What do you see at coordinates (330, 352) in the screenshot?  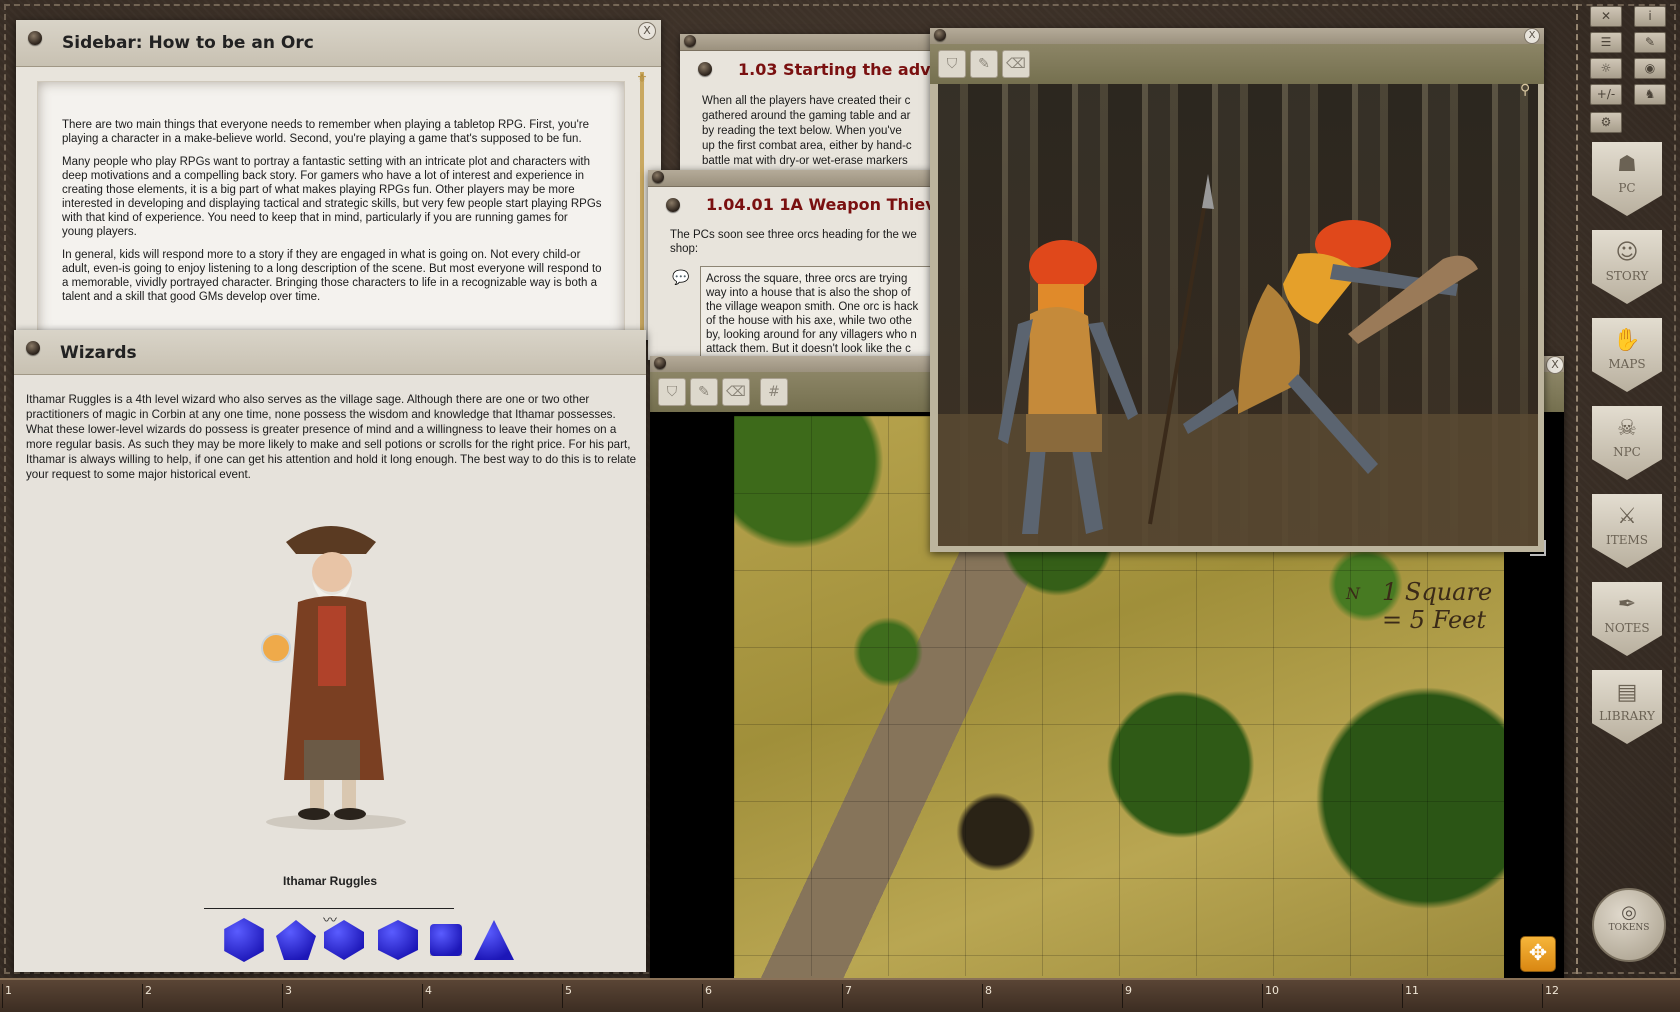 I see `wizards-window-header: Wizards` at bounding box center [330, 352].